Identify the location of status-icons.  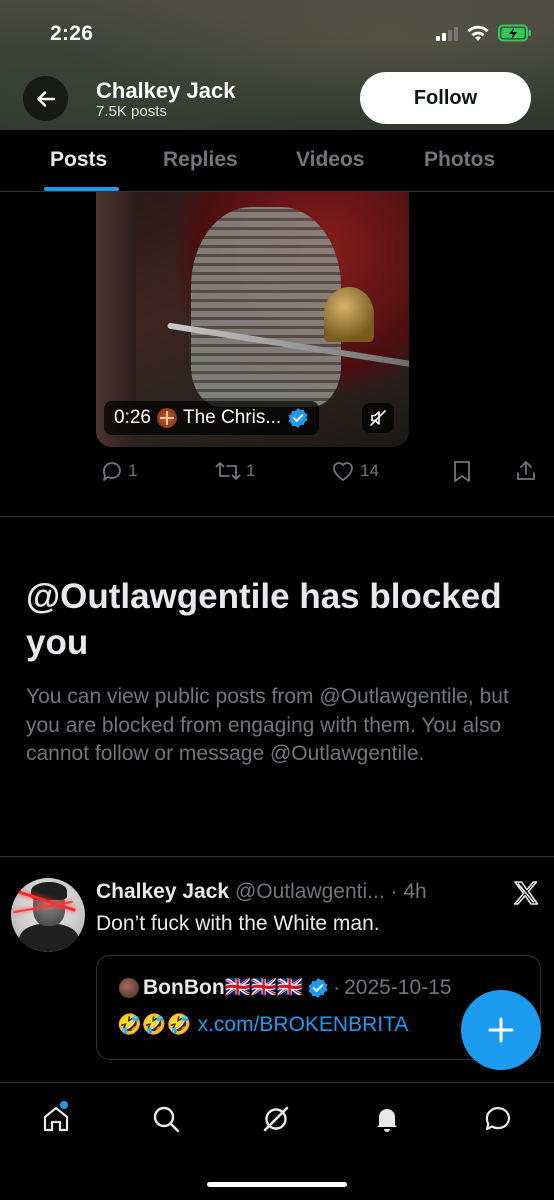
(484, 33).